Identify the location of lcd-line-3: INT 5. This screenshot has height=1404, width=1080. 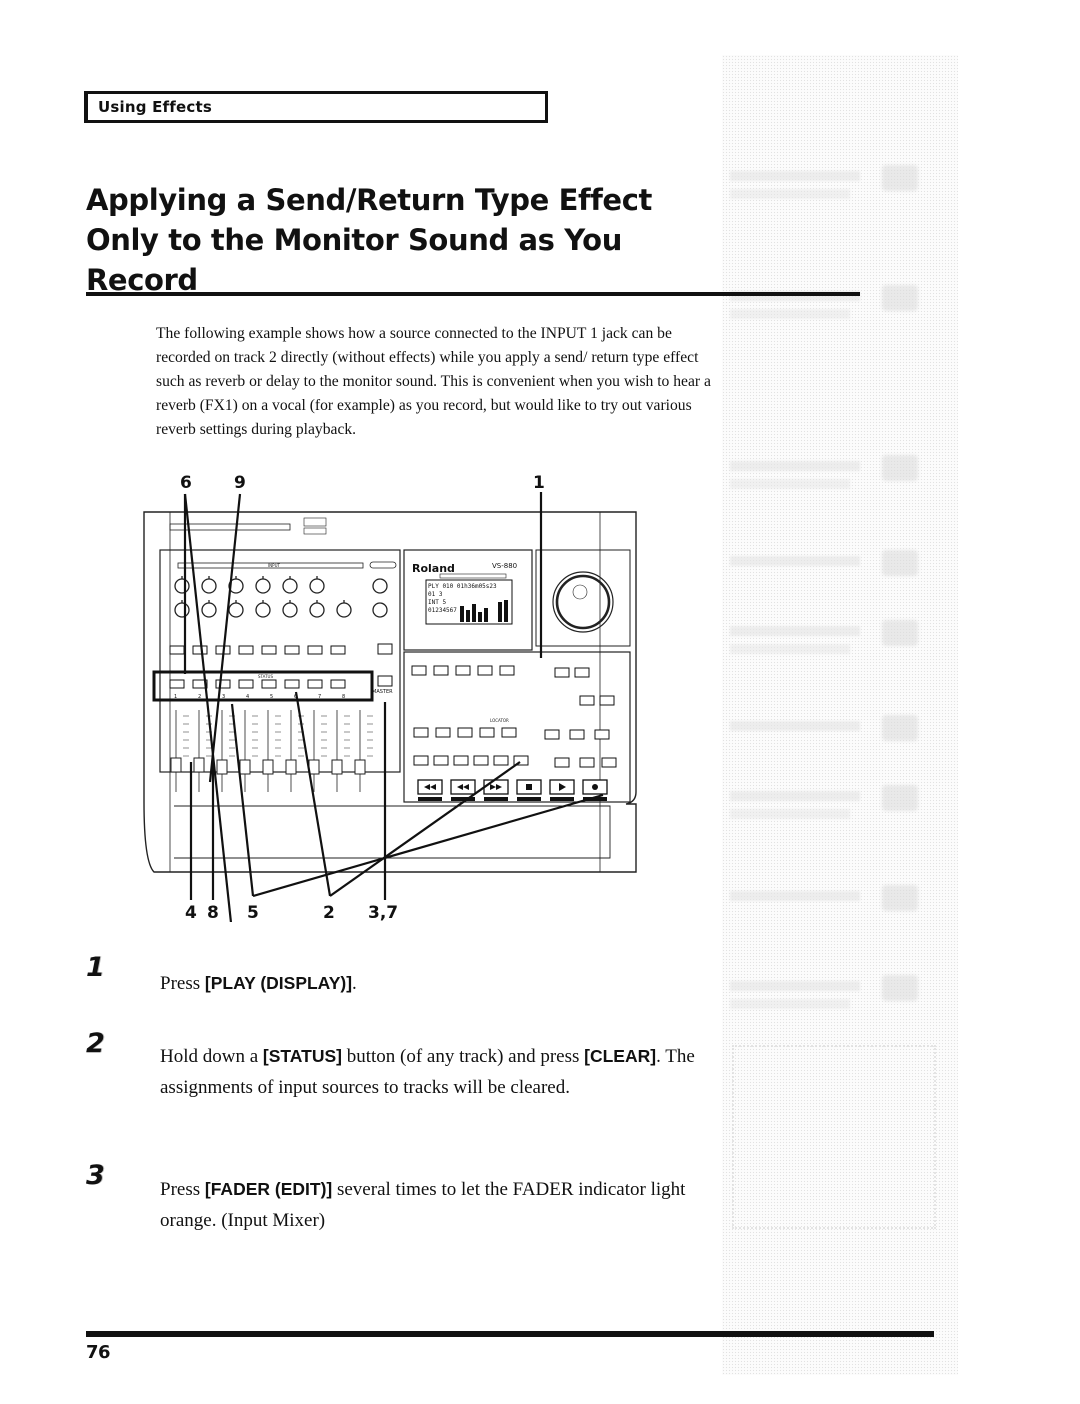
(437, 602).